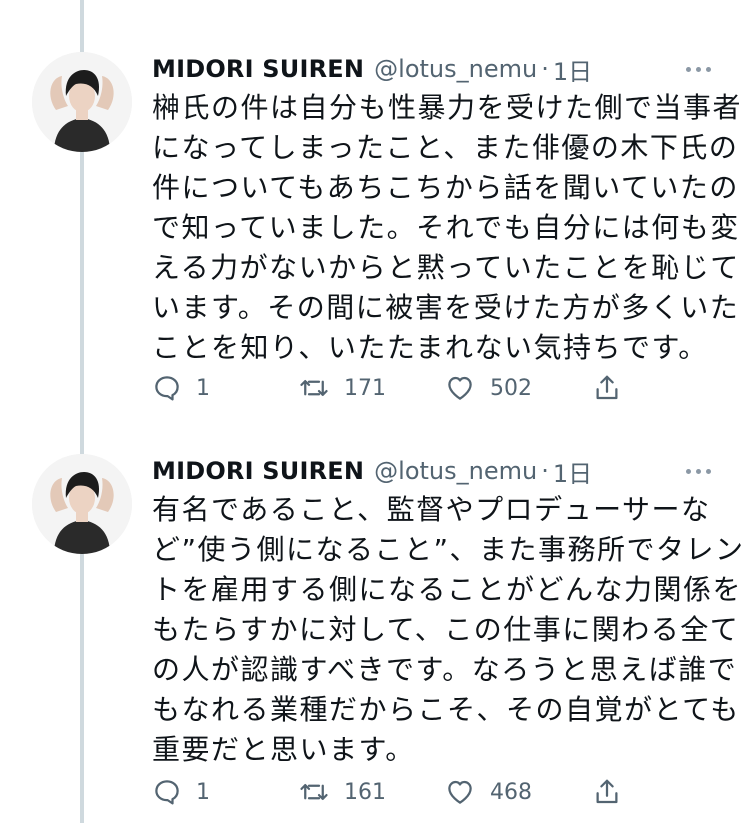  Describe the element at coordinates (447, 107) in the screenshot. I see `tweet-text-line: 榊氏の件は自分も性暴力を受けた側で当事者` at that location.